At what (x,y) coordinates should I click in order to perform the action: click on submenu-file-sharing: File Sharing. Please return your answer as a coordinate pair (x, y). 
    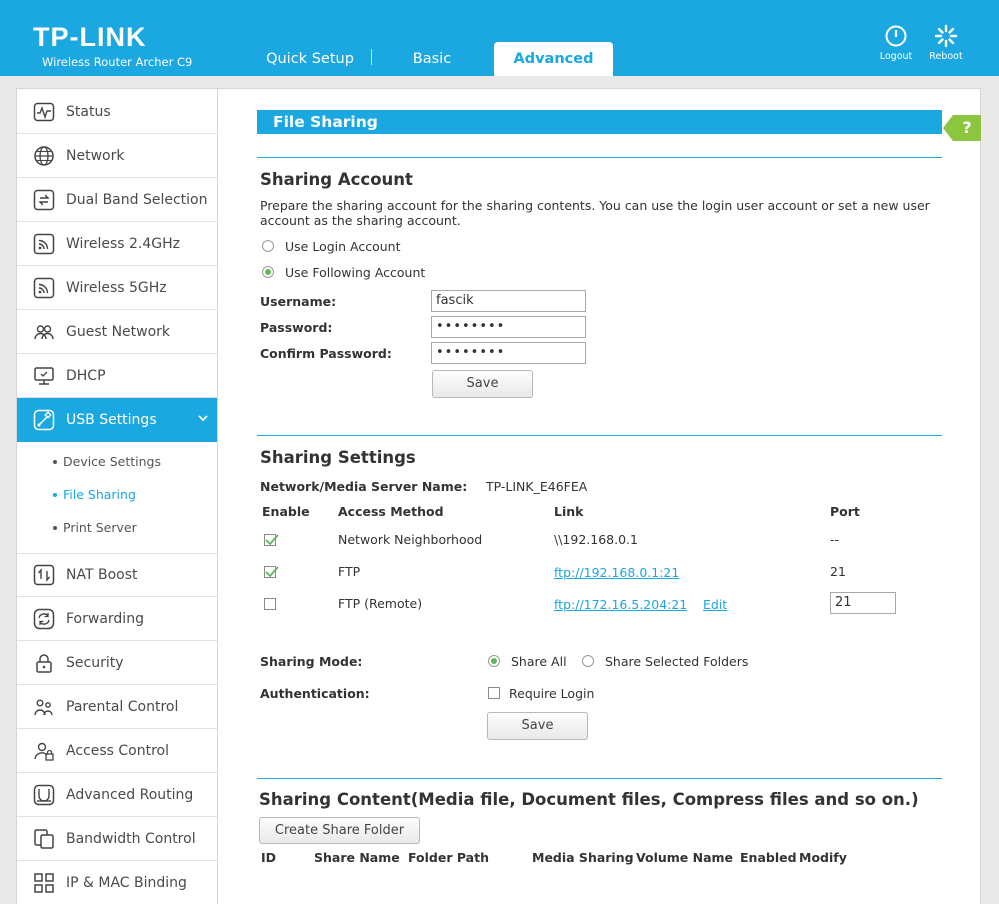
    Looking at the image, I should click on (117, 494).